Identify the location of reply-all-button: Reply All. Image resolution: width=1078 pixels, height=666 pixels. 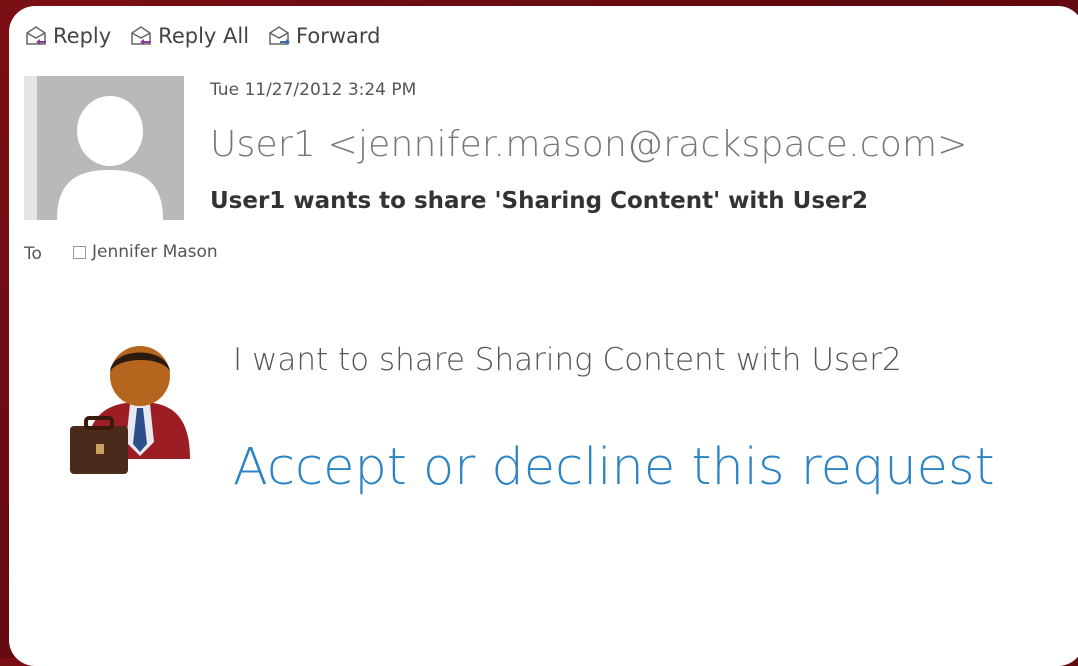
(189, 36).